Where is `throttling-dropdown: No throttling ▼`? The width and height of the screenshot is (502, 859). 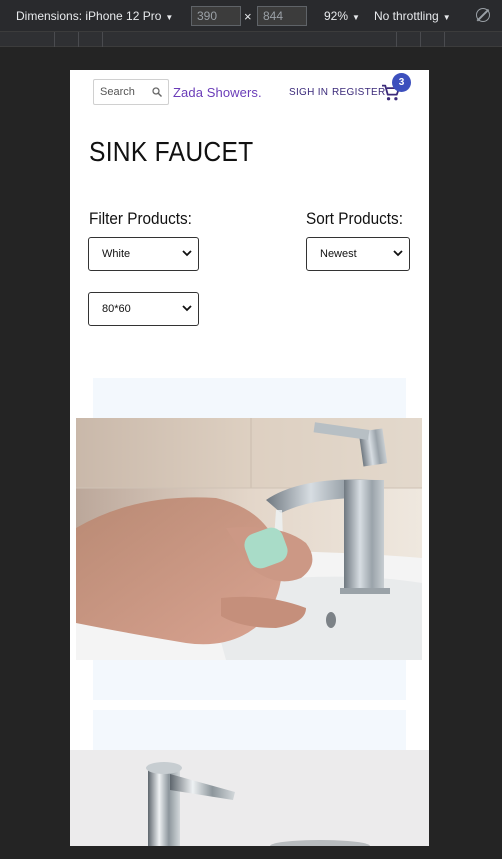 throttling-dropdown: No throttling ▼ is located at coordinates (412, 16).